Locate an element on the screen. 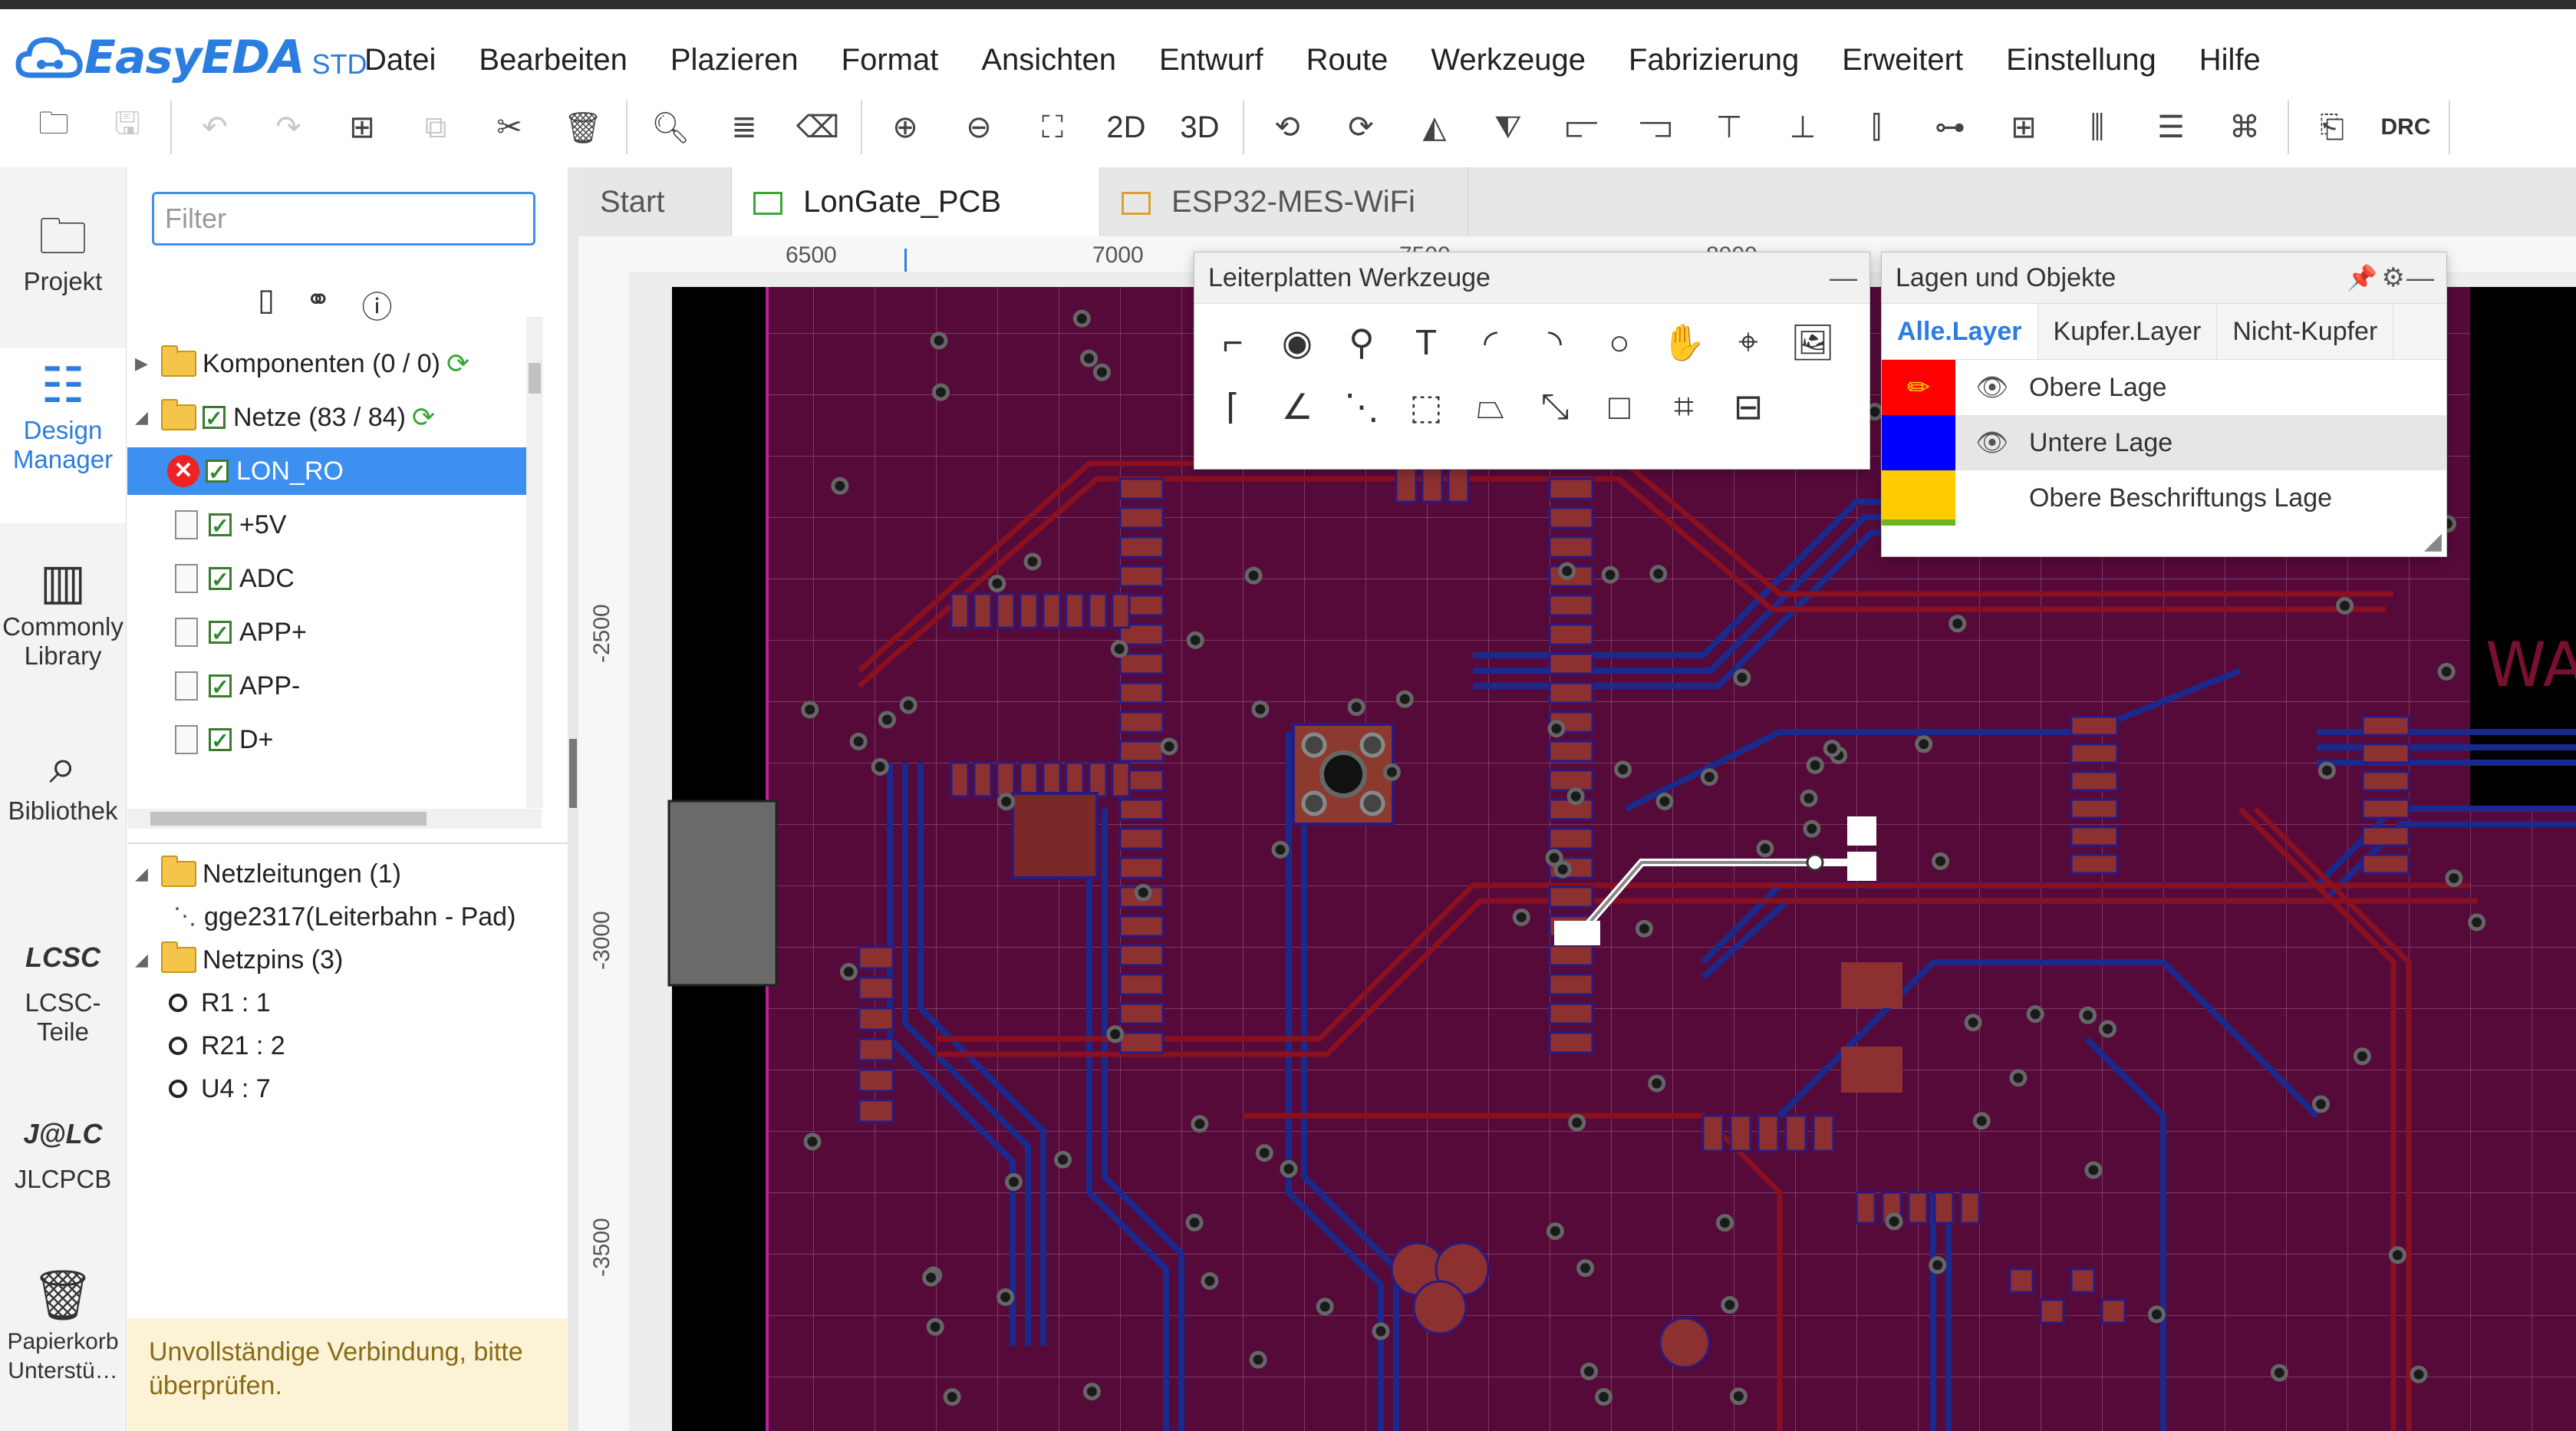 This screenshot has height=1431, width=2576. caret-right-icon: ▶ is located at coordinates (142, 363).